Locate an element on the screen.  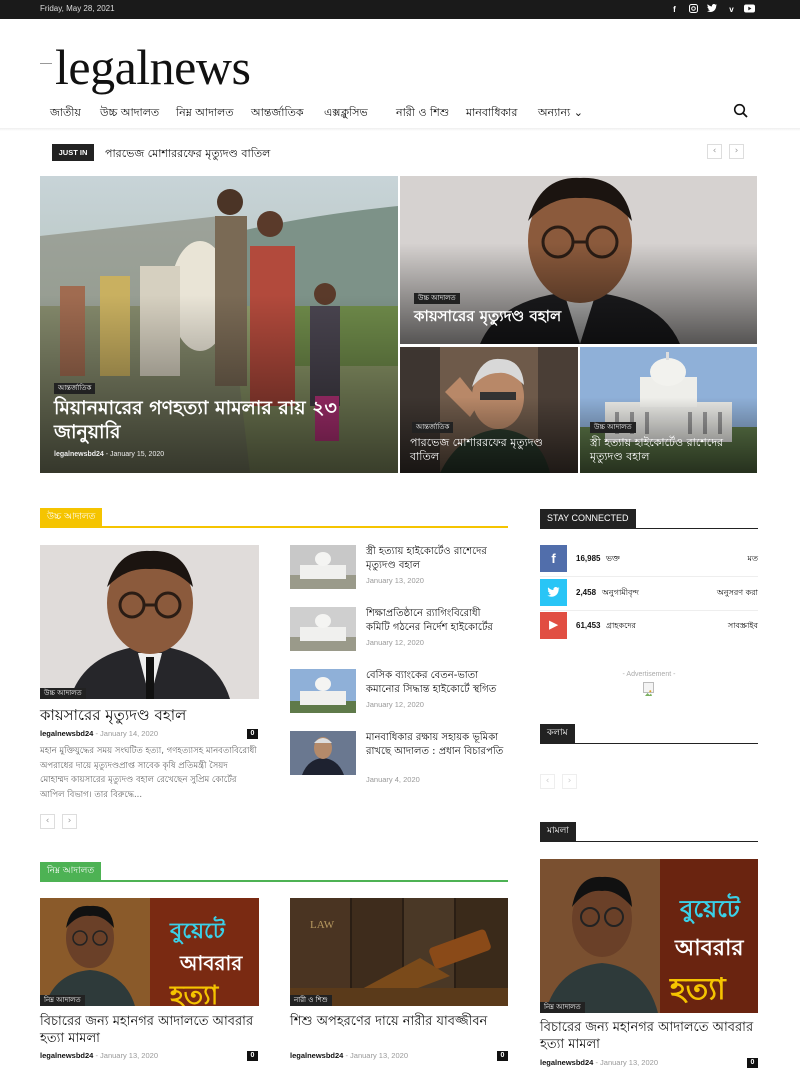
follow-button: অনুসরণ করা is located at coordinates (737, 593).